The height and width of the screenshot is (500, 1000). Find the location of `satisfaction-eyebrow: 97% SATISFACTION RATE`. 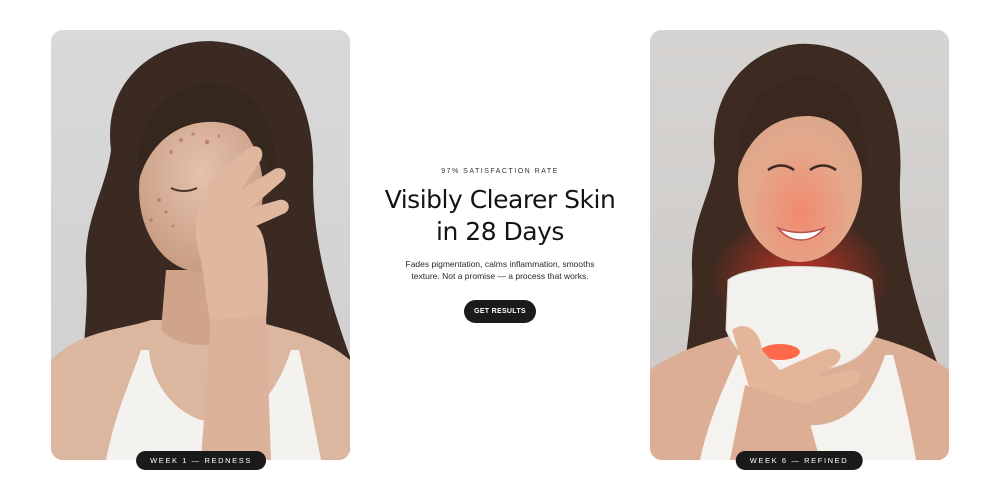

satisfaction-eyebrow: 97% SATISFACTION RATE is located at coordinates (500, 171).